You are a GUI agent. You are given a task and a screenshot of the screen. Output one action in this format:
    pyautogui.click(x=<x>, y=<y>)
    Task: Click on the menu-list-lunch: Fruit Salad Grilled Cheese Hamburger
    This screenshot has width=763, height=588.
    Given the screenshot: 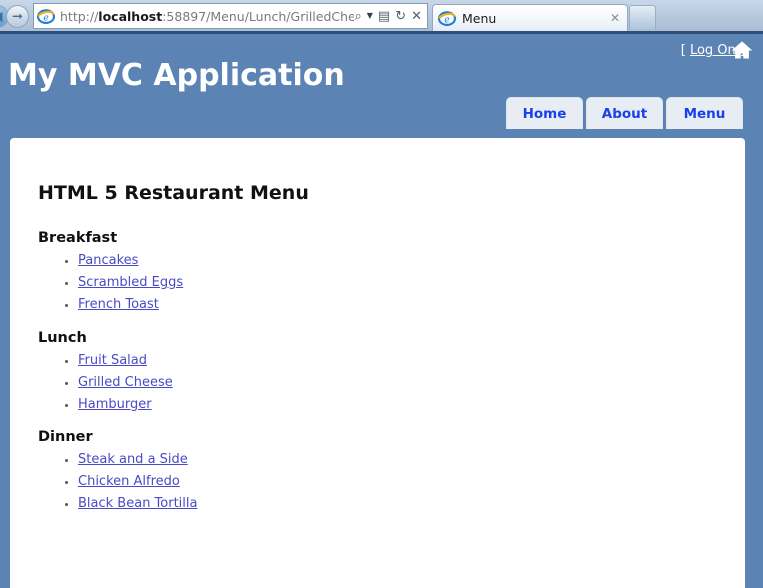 What is the action you would take?
    pyautogui.click(x=381, y=383)
    